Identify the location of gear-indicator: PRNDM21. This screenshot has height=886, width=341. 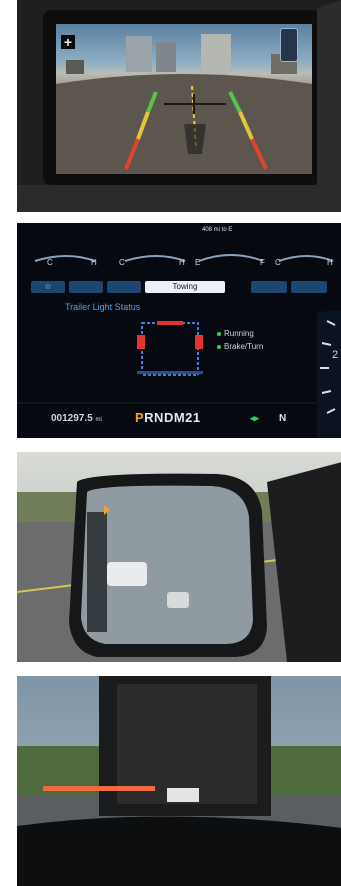
(168, 417).